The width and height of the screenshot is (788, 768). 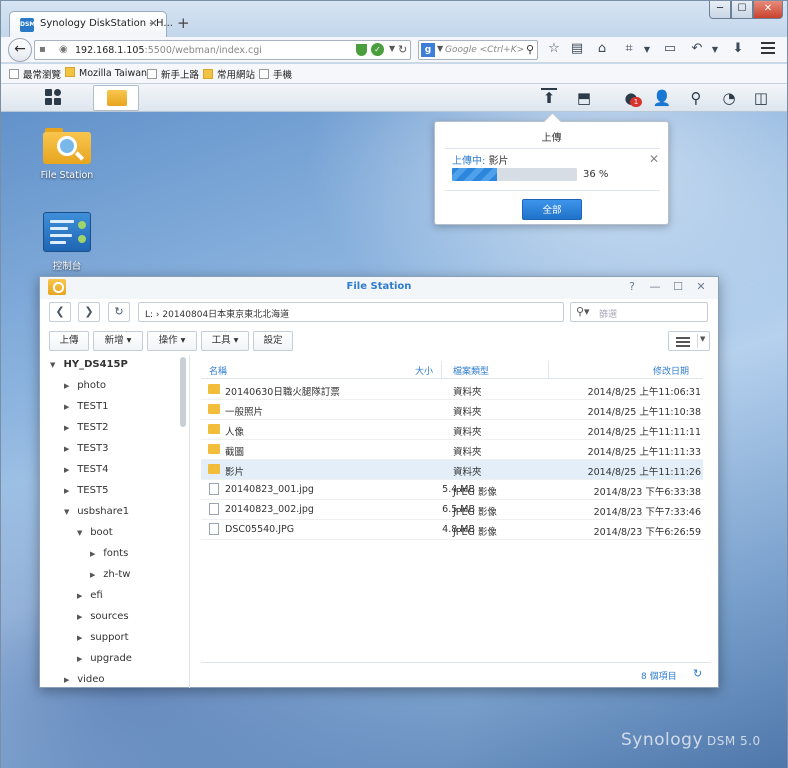 I want to click on download-icon: ⬇, so click(x=738, y=48).